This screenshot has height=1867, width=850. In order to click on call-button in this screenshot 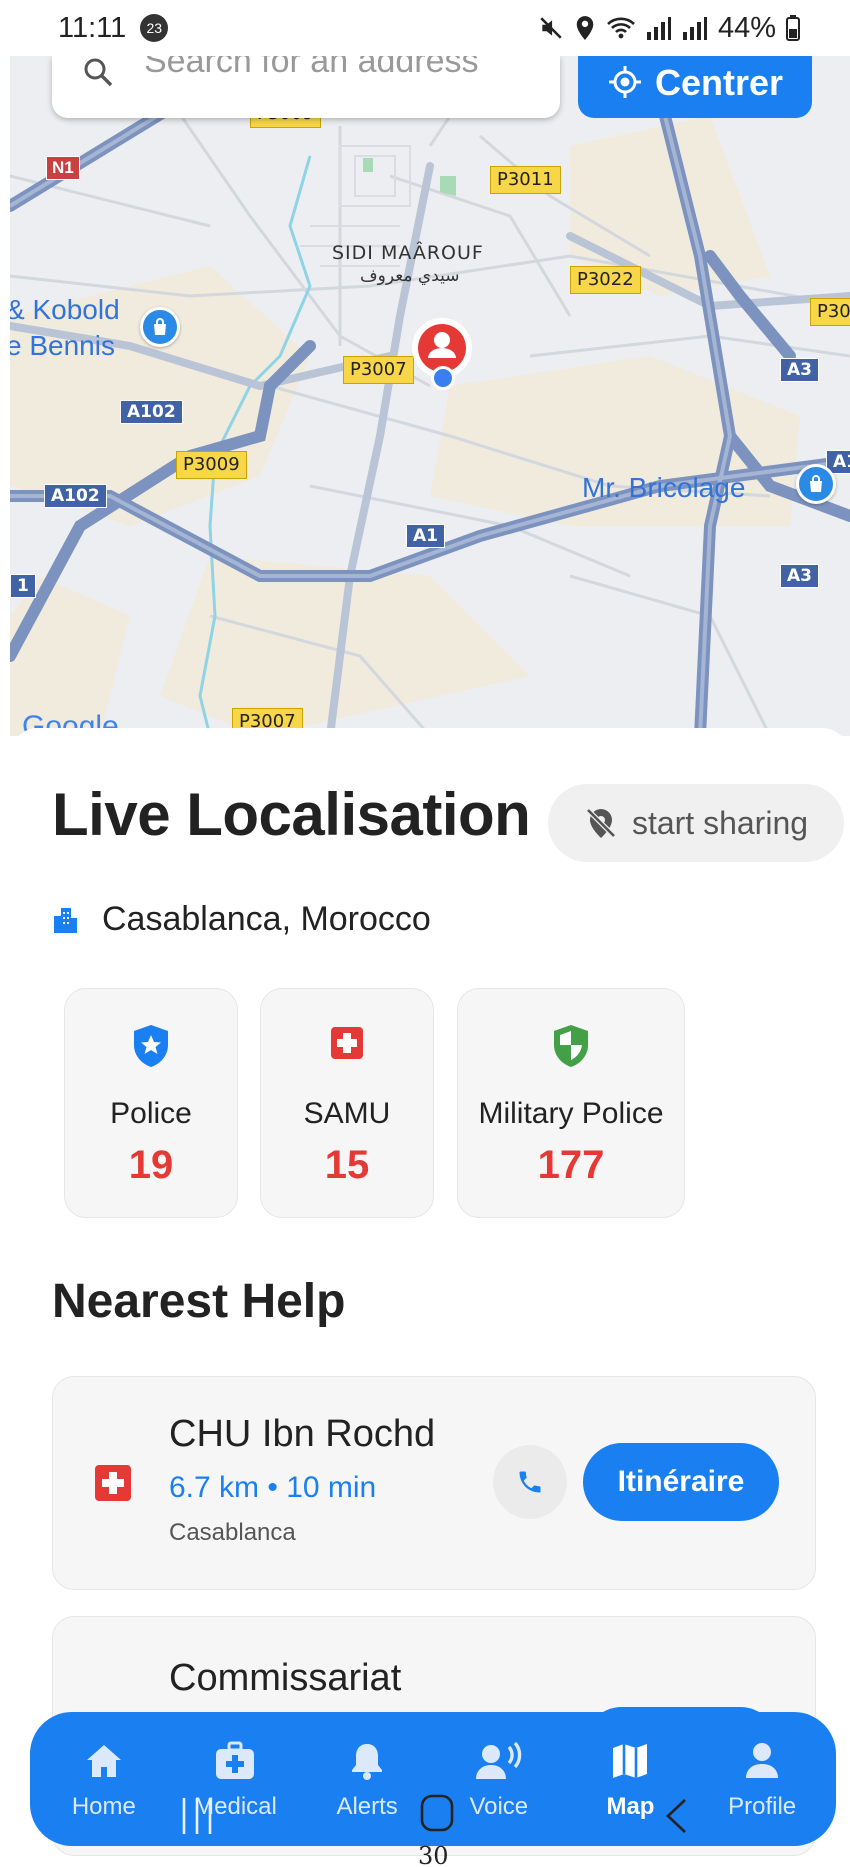, I will do `click(530, 1482)`.